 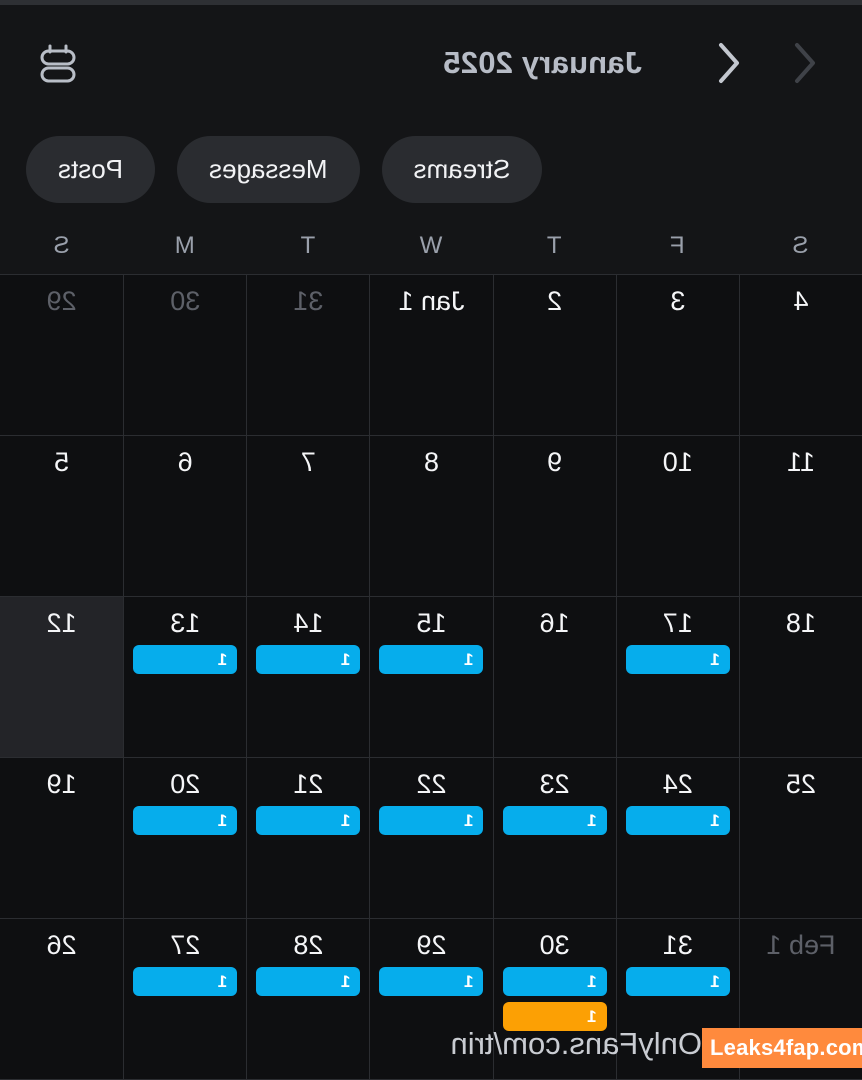 I want to click on calendar-day-cell: 18, so click(x=800, y=677).